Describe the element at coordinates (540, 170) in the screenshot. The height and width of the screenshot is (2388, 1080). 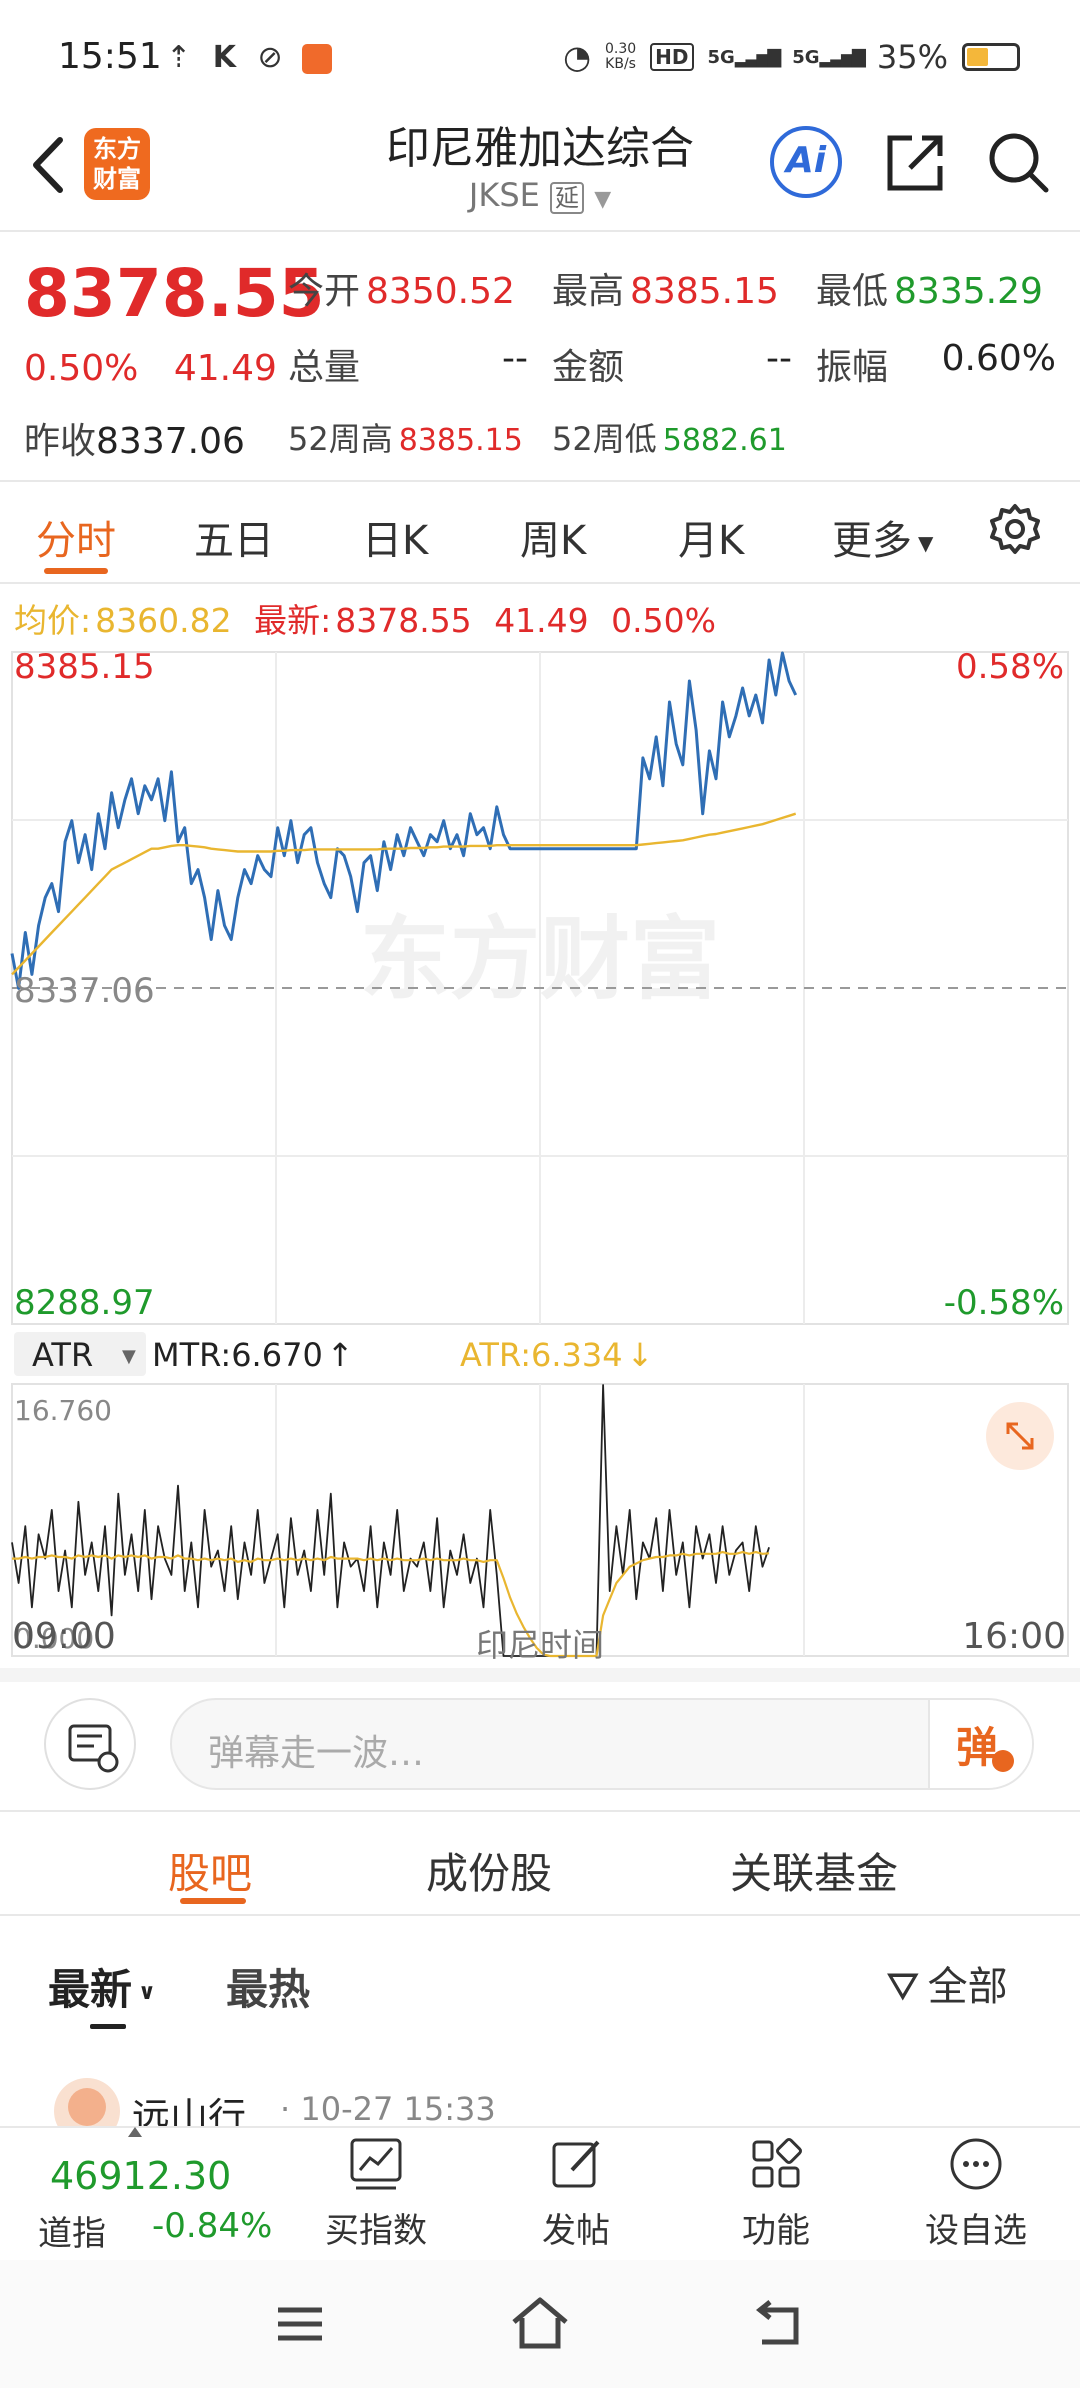
I see `header: 东方 财富 印尼雅加达综合 JKSE 延 ▼ Ai` at that location.